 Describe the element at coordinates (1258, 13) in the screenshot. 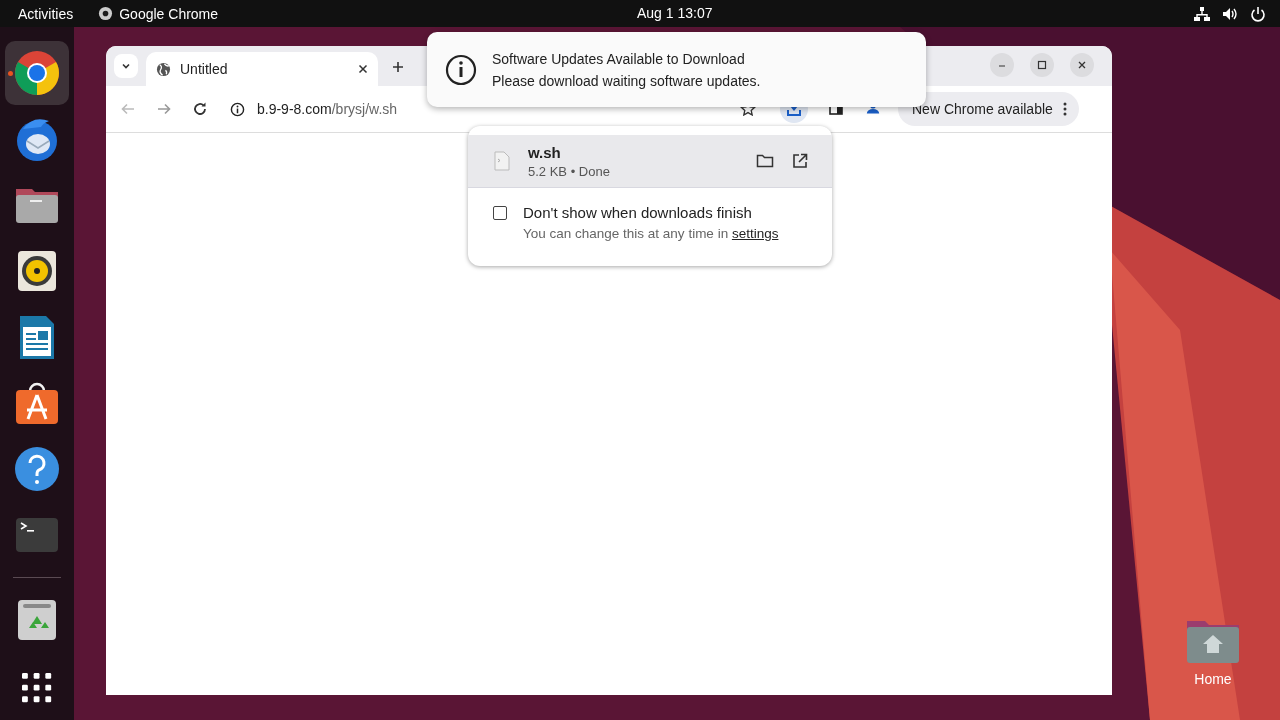

I see `power-icon` at that location.